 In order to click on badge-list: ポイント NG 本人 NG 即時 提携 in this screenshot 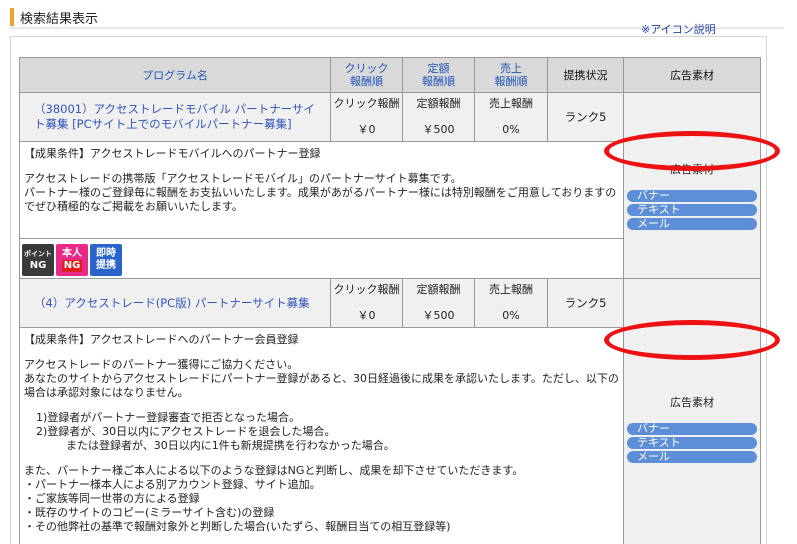, I will do `click(321, 260)`.